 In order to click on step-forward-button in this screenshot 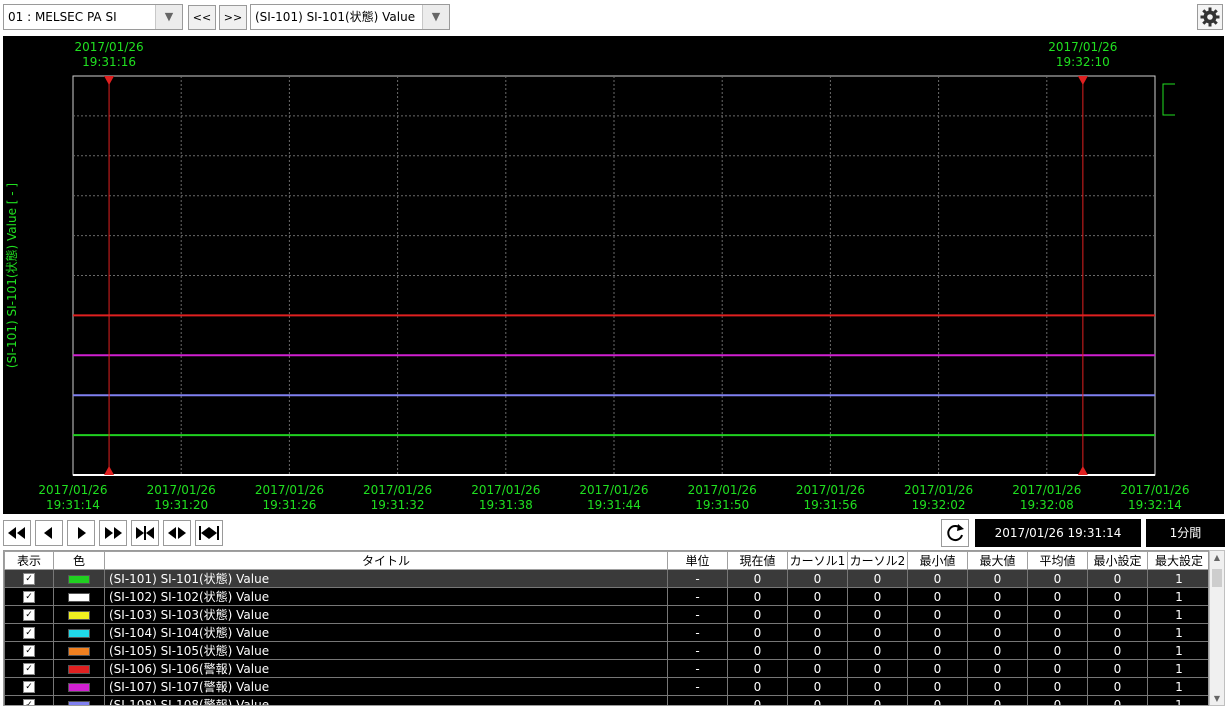, I will do `click(81, 533)`.